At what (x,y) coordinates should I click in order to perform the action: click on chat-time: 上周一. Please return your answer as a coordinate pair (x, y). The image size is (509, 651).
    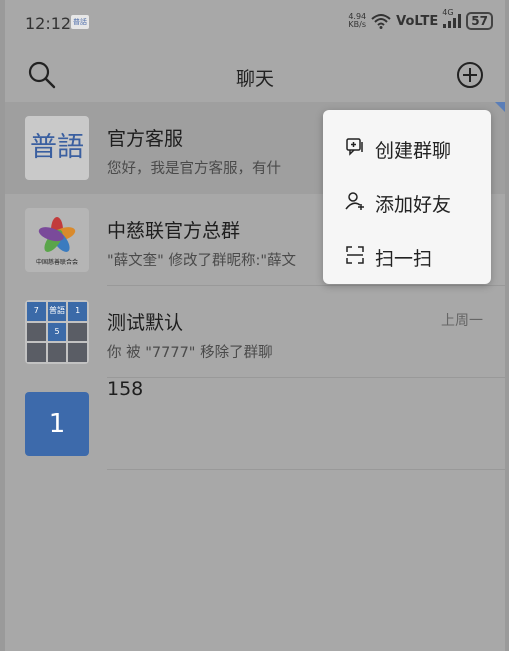
    Looking at the image, I should click on (462, 321).